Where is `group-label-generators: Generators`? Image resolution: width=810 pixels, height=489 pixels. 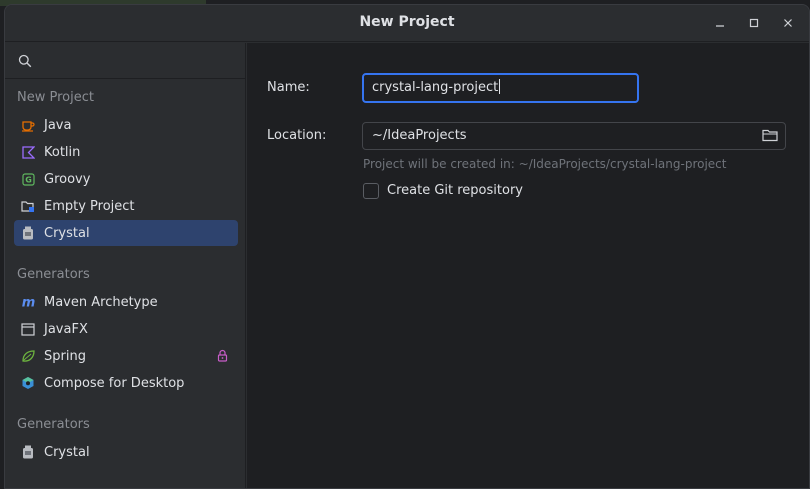 group-label-generators: Generators is located at coordinates (53, 274).